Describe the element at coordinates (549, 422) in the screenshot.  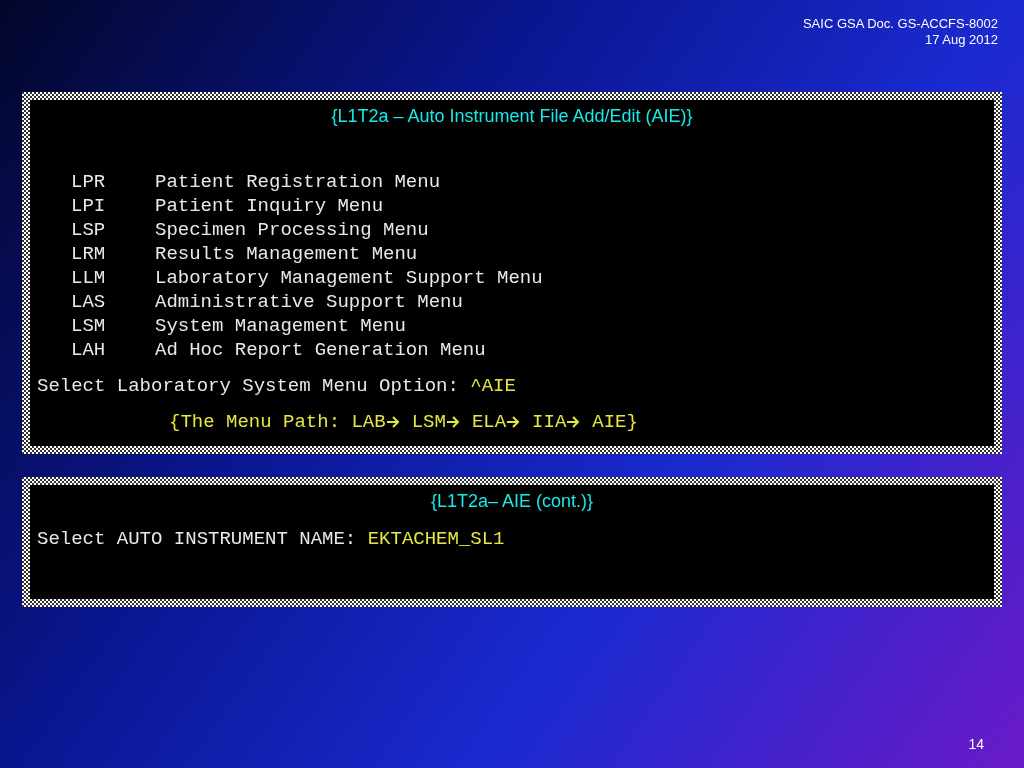
I see `menu-path-step: IIA` at that location.